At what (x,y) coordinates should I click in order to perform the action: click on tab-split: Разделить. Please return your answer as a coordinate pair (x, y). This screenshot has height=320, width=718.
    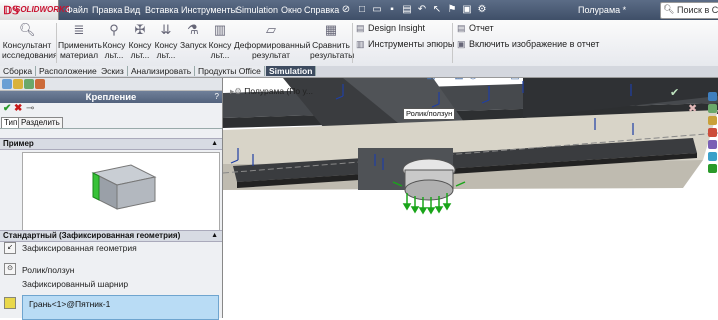
    Looking at the image, I should click on (40, 122).